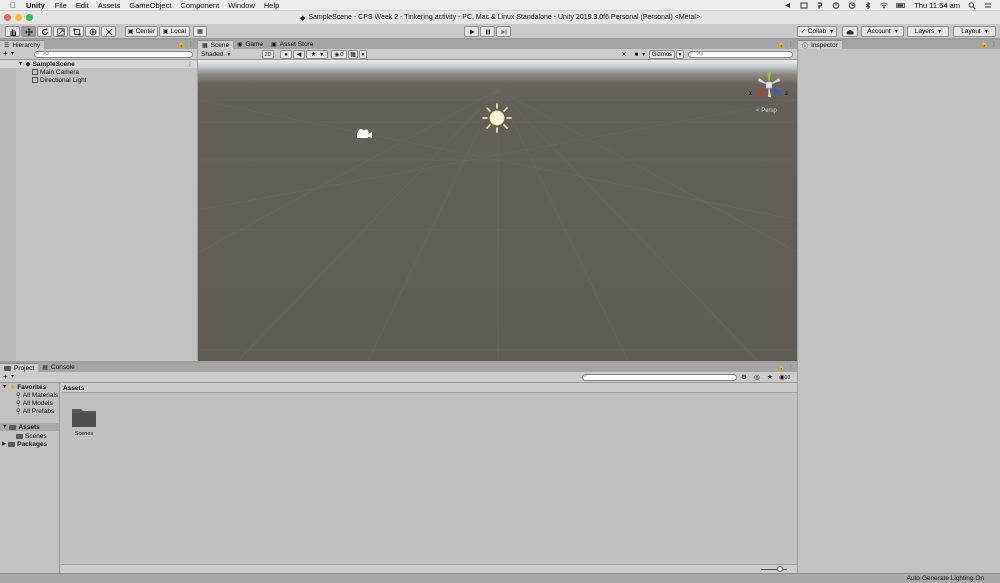 The height and width of the screenshot is (583, 1000). What do you see at coordinates (640, 54) in the screenshot?
I see `camera-settings-dropdown: ■` at bounding box center [640, 54].